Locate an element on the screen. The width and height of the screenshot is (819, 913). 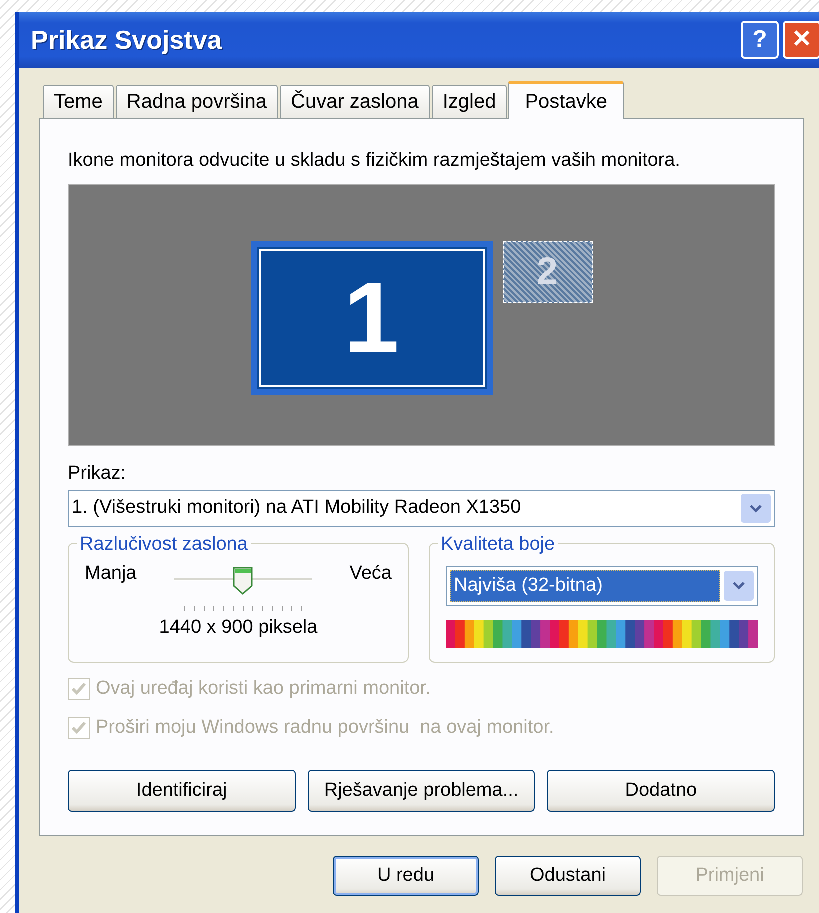
tab: Postavke is located at coordinates (566, 100).